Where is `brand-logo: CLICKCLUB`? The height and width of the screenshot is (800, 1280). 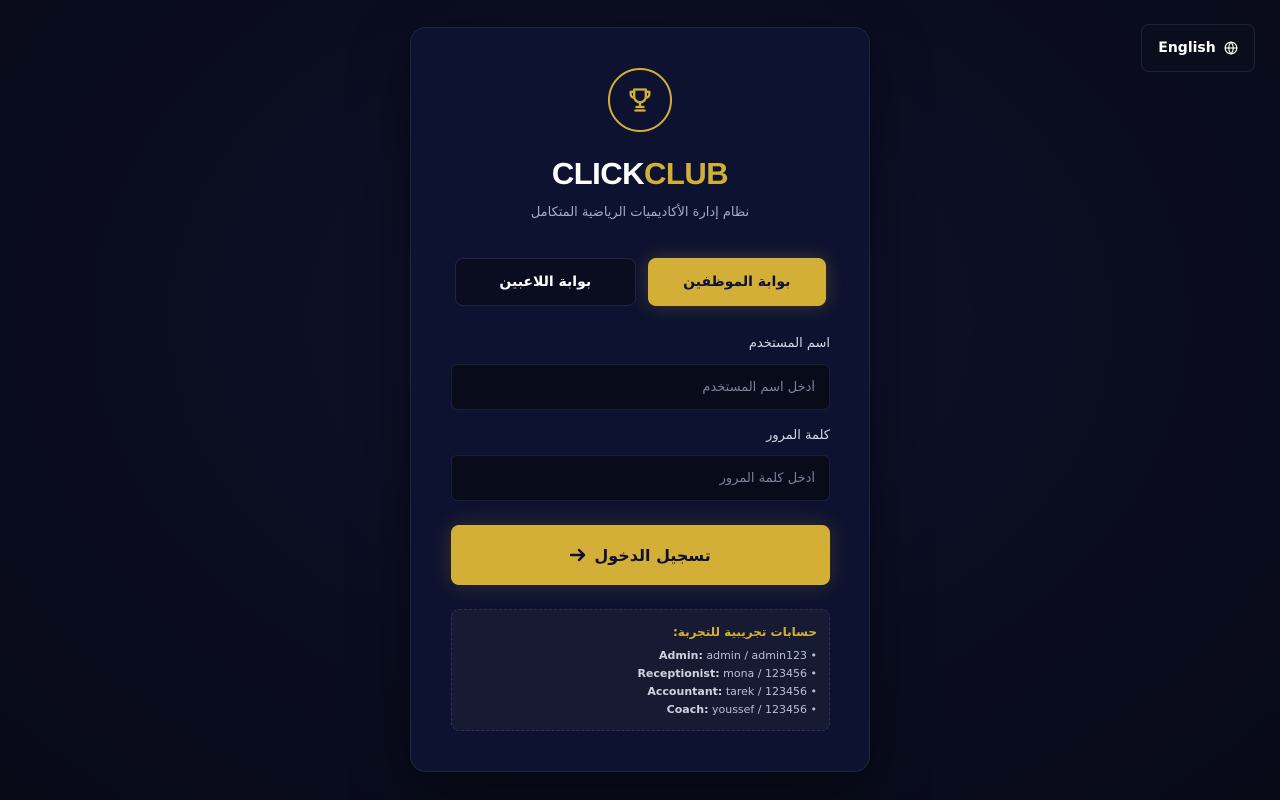
brand-logo: CLICKCLUB is located at coordinates (640, 174).